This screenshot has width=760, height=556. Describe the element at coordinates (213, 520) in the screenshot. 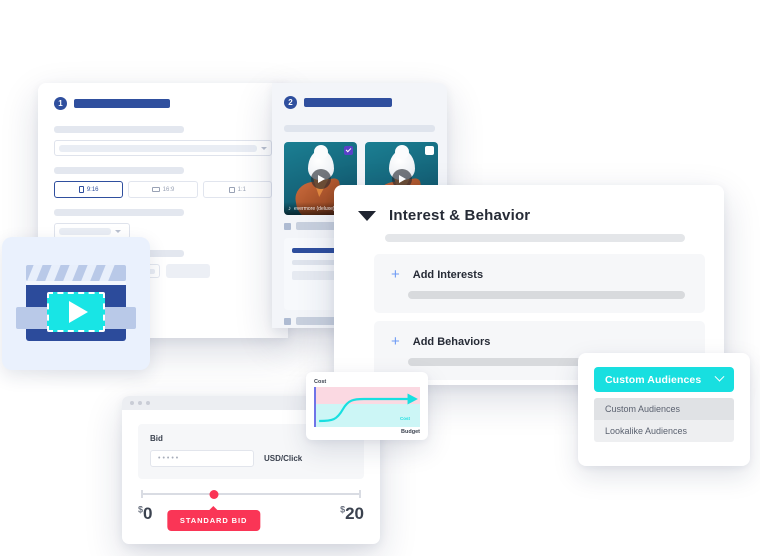

I see `standard-bid-badge: STANDARD BID` at that location.